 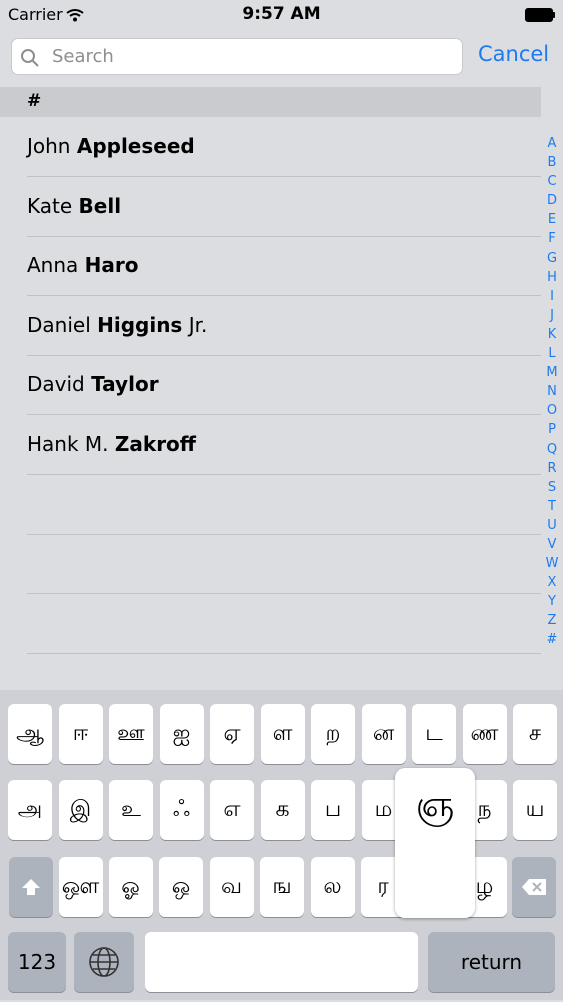 What do you see at coordinates (181, 810) in the screenshot?
I see `key: ஃ` at bounding box center [181, 810].